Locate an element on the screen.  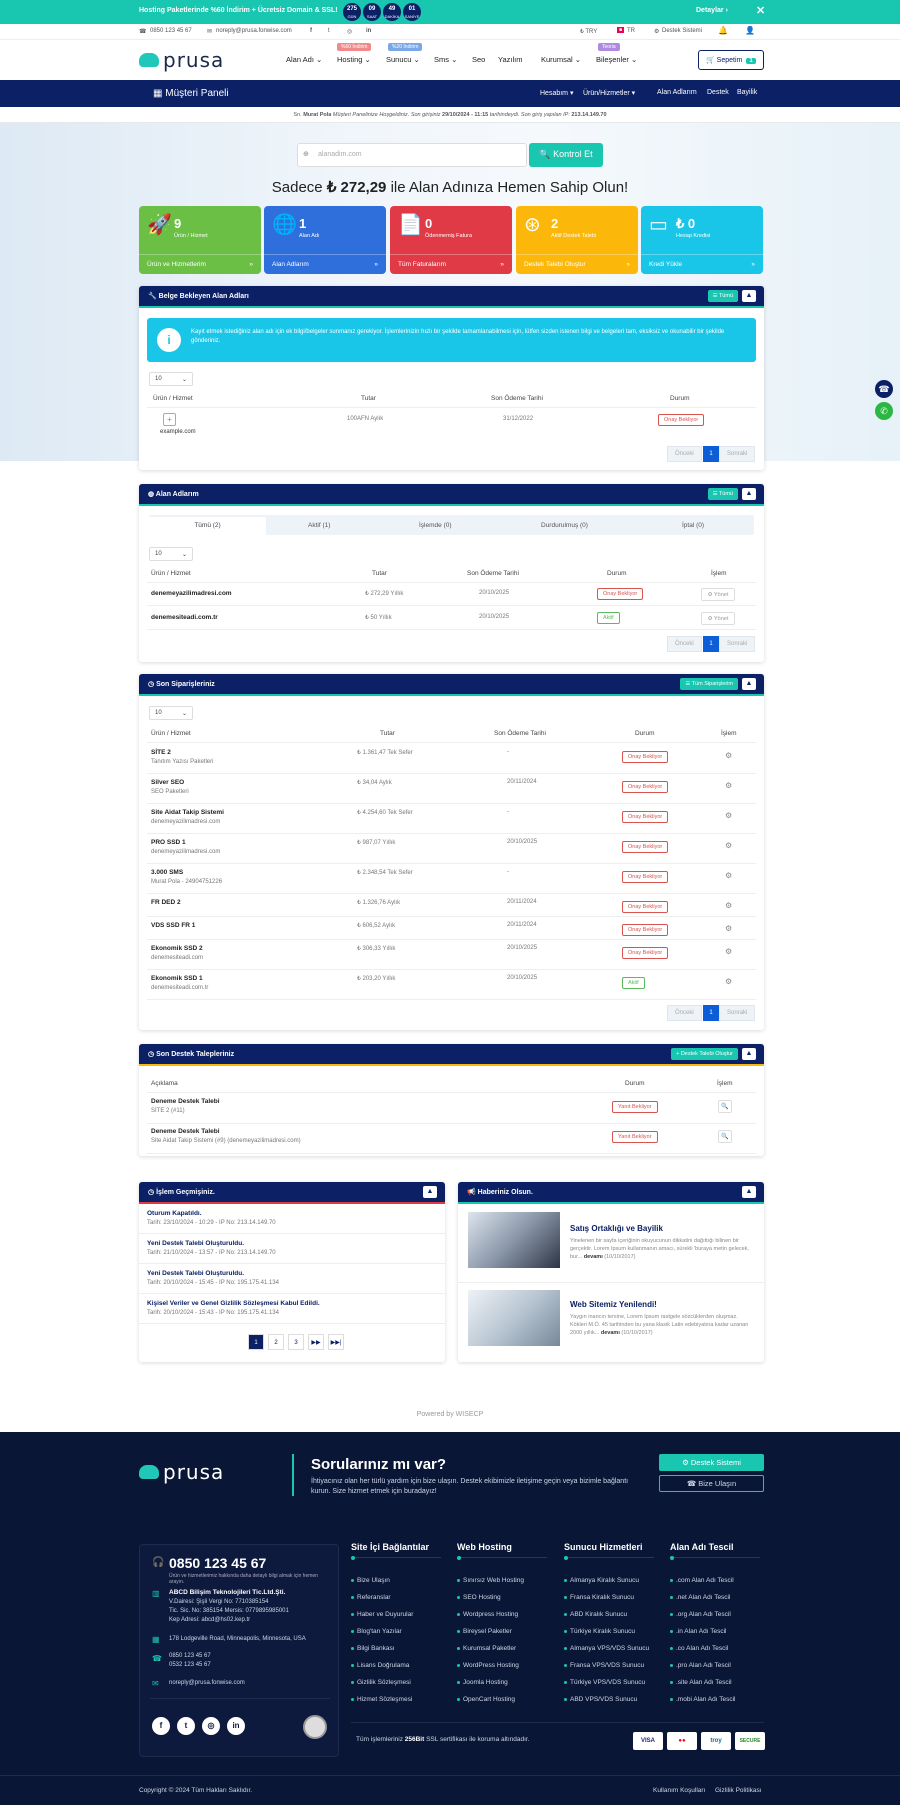
history-page-button: ▶▶| is located at coordinates (336, 1342).